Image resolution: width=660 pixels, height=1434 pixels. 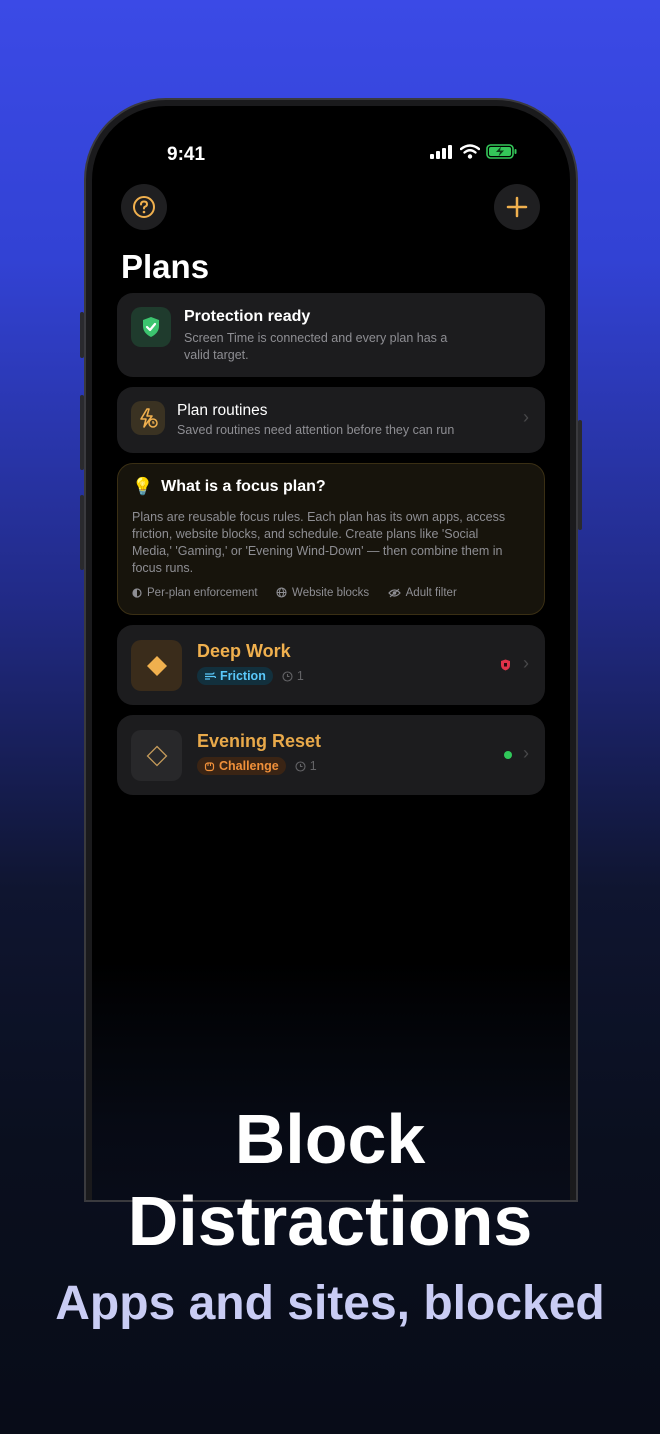 I want to click on add-plan-button, so click(x=517, y=207).